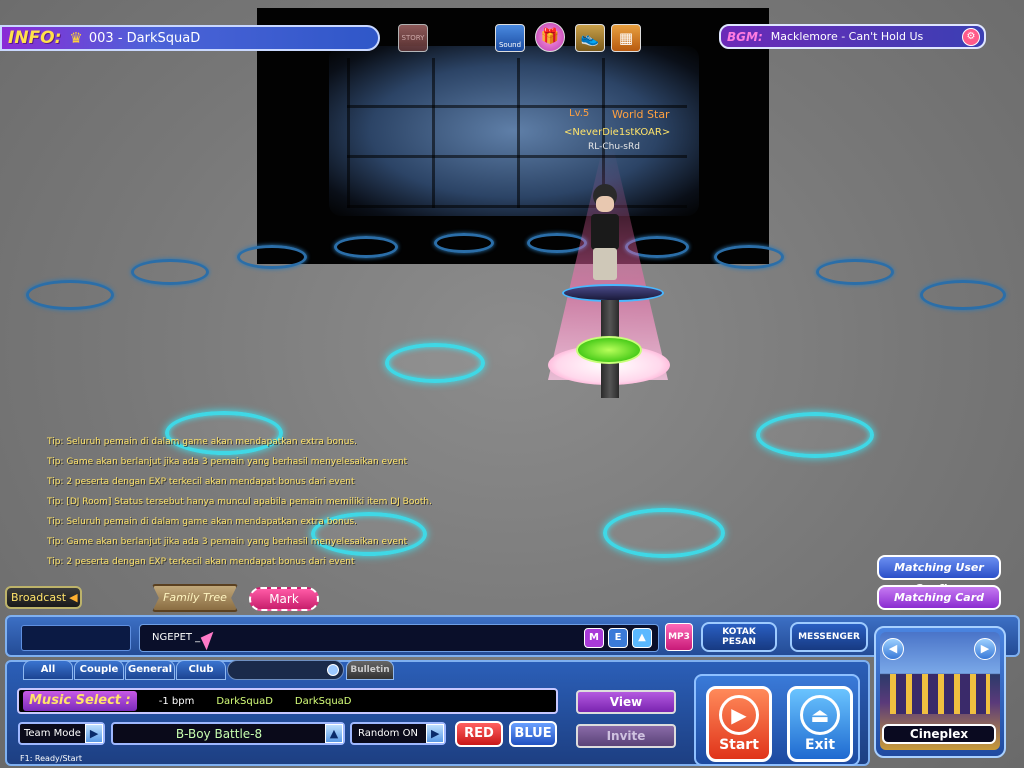 This screenshot has width=1024, height=768. I want to click on chat-bar: NGEPET _ M E ▲ MP3 KOTAK PESAN MESSENGER, so click(512, 636).